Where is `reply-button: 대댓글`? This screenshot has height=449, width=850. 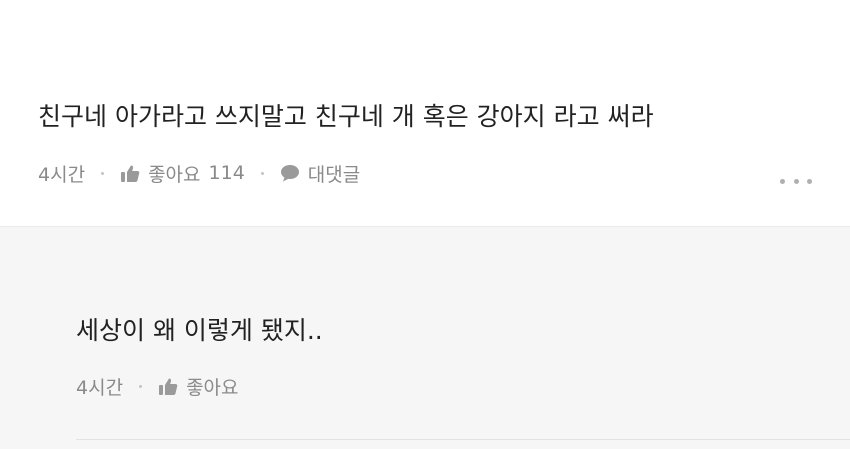
reply-button: 대댓글 is located at coordinates (320, 173).